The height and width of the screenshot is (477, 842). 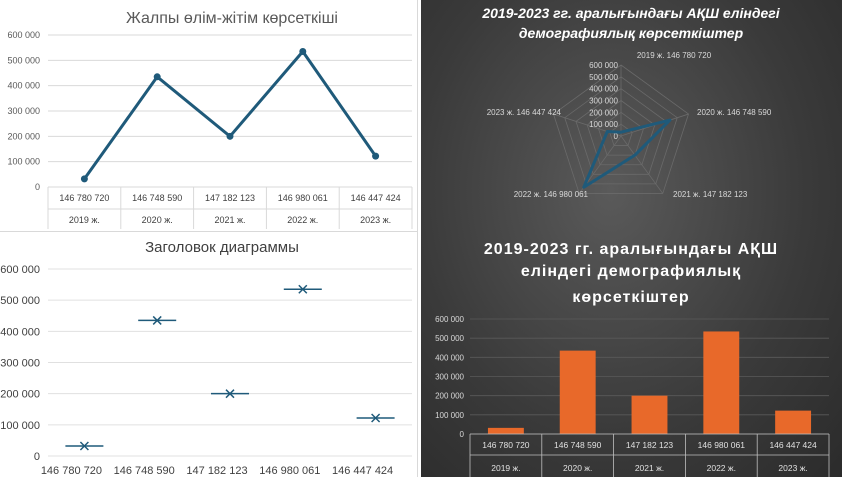 I want to click on radial-tick-label: 200 000, so click(x=603, y=112).